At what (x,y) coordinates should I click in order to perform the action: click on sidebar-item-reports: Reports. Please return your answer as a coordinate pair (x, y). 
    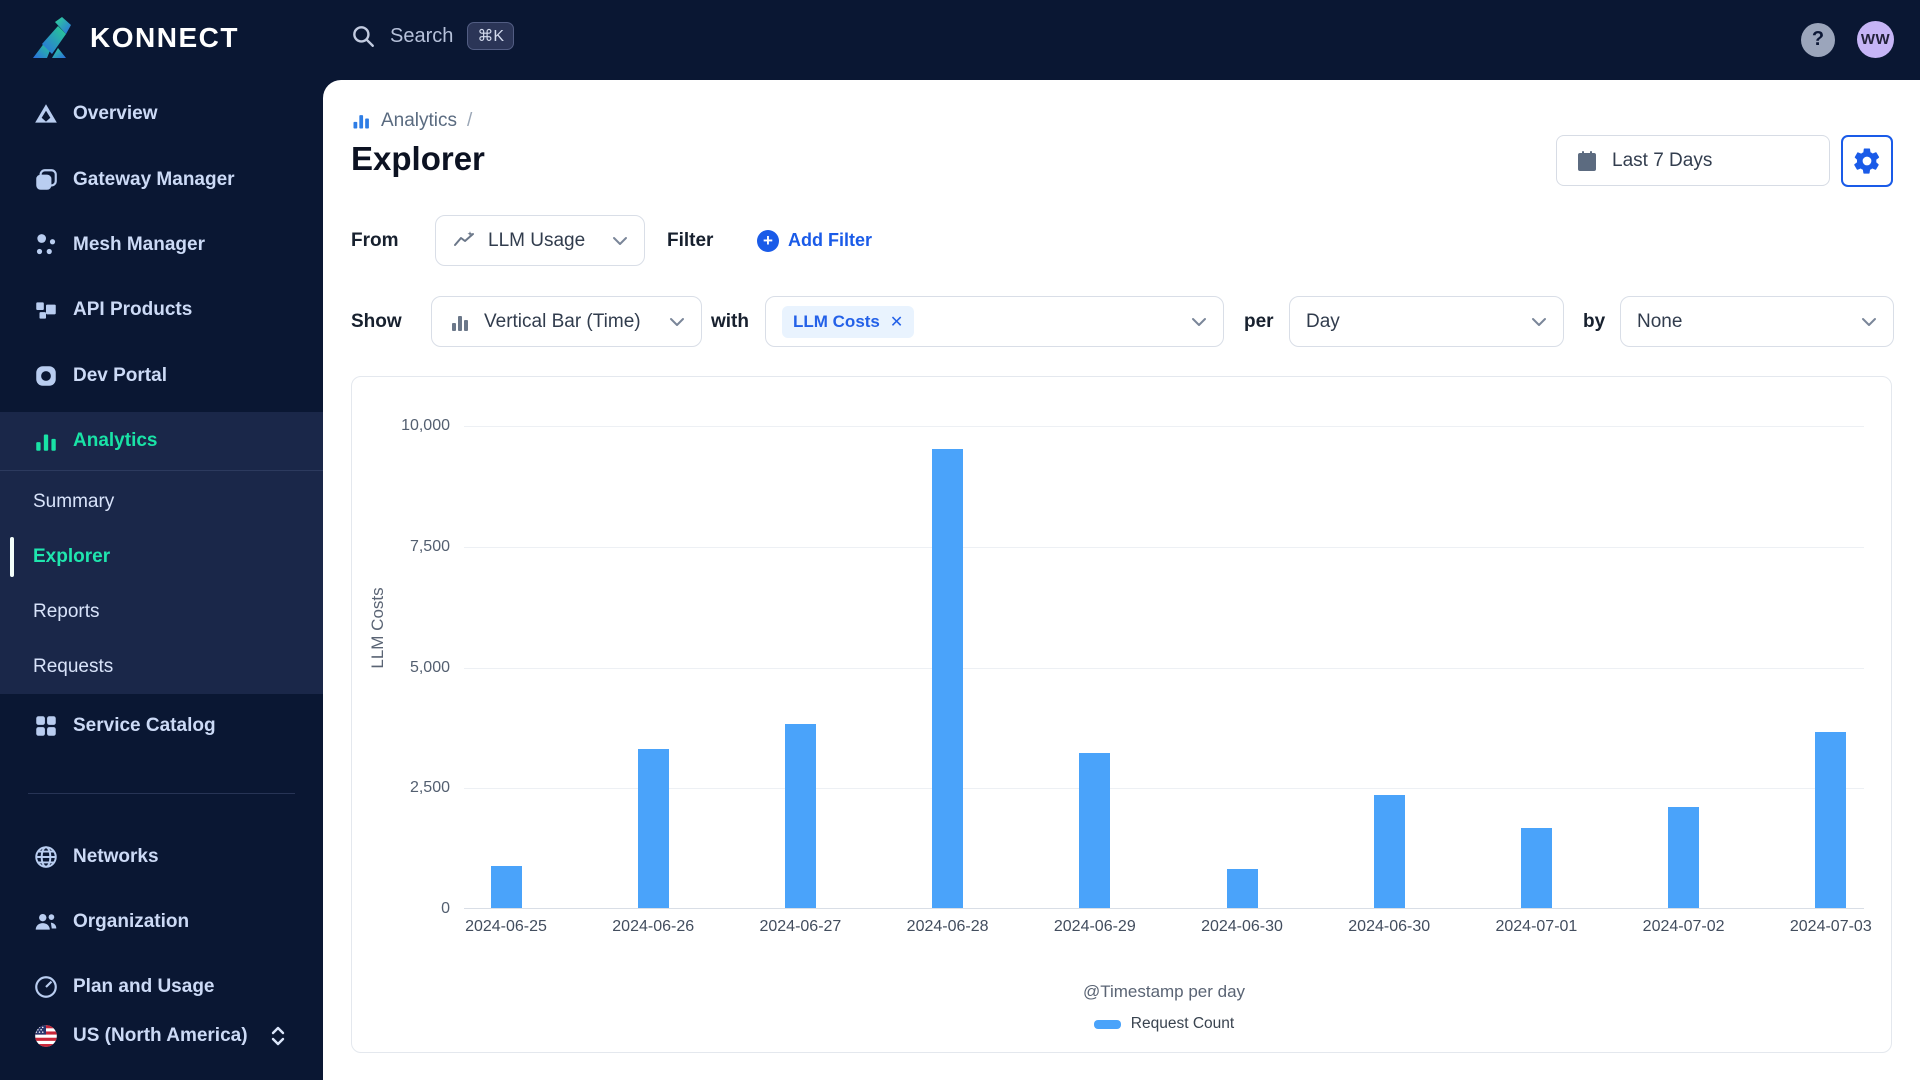
    Looking at the image, I should click on (161, 612).